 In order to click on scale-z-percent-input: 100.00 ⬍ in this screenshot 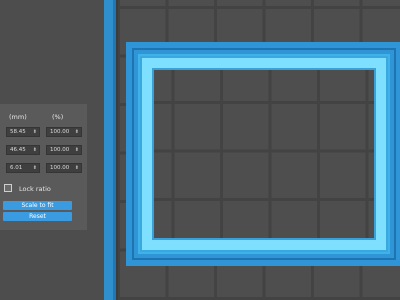, I will do `click(64, 168)`.